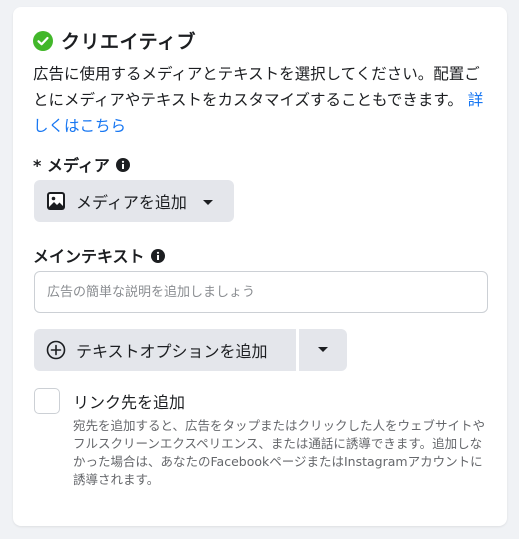 This screenshot has width=519, height=539. What do you see at coordinates (261, 292) in the screenshot?
I see `main-text-input` at bounding box center [261, 292].